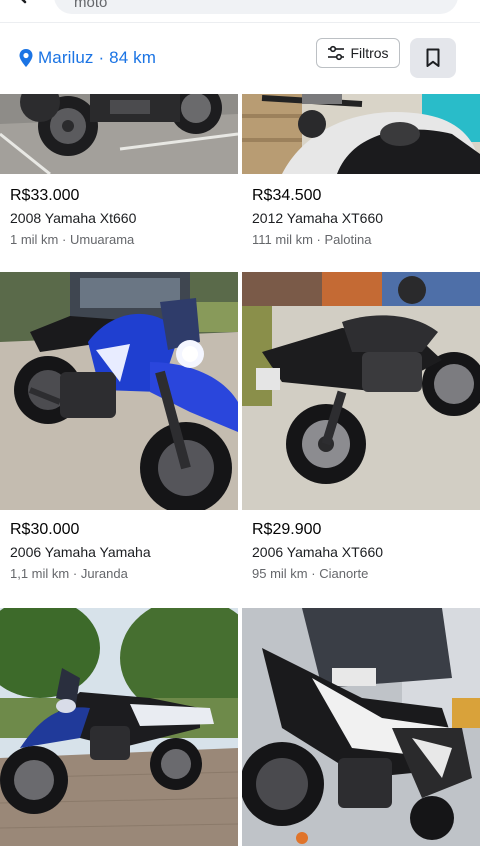 This screenshot has width=480, height=856. Describe the element at coordinates (256, 7) in the screenshot. I see `search-input: moto` at that location.